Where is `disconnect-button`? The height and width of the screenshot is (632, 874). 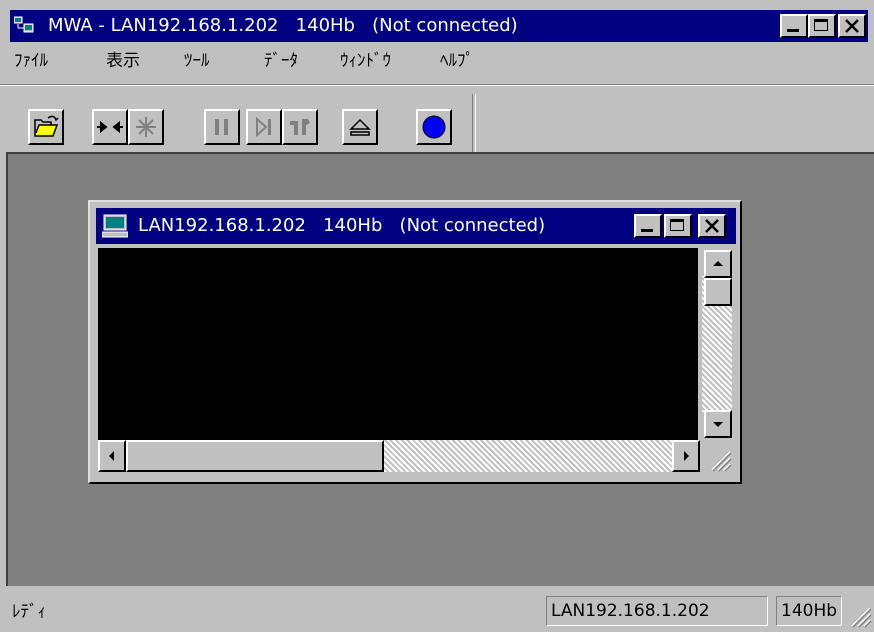
disconnect-button is located at coordinates (146, 127).